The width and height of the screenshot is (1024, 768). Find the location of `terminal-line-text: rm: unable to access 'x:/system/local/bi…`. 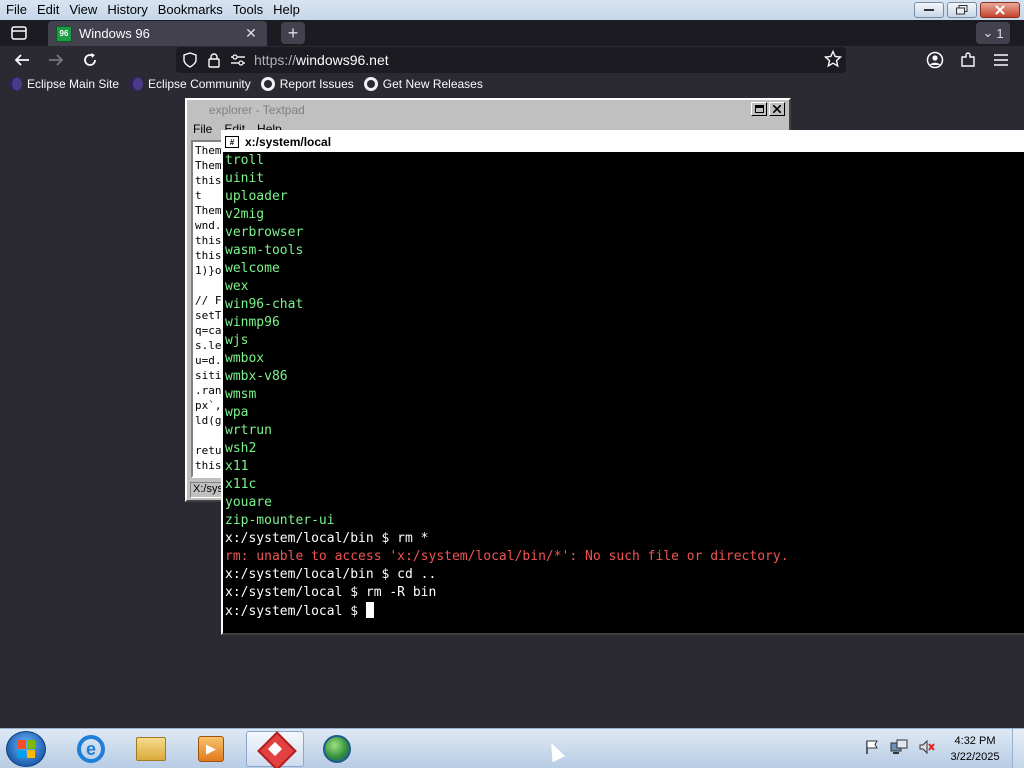

terminal-line-text: rm: unable to access 'x:/system/local/bi… is located at coordinates (507, 556).